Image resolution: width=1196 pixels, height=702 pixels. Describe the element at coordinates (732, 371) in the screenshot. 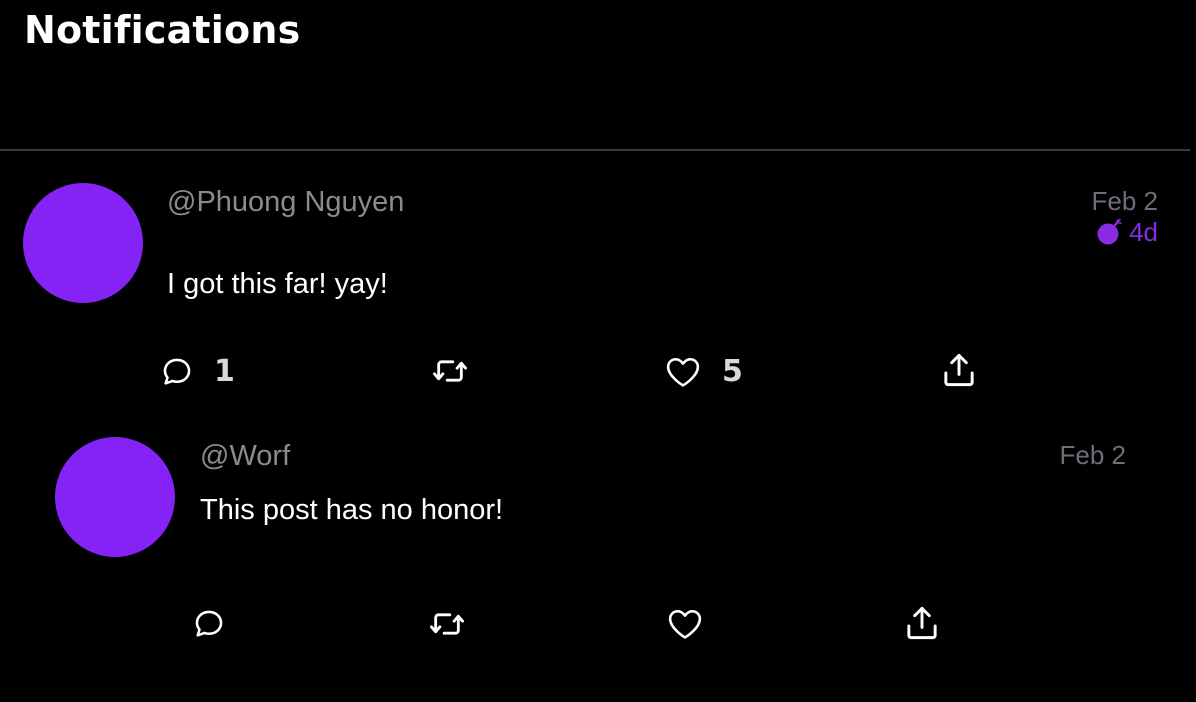

I see `like-count: 5` at that location.